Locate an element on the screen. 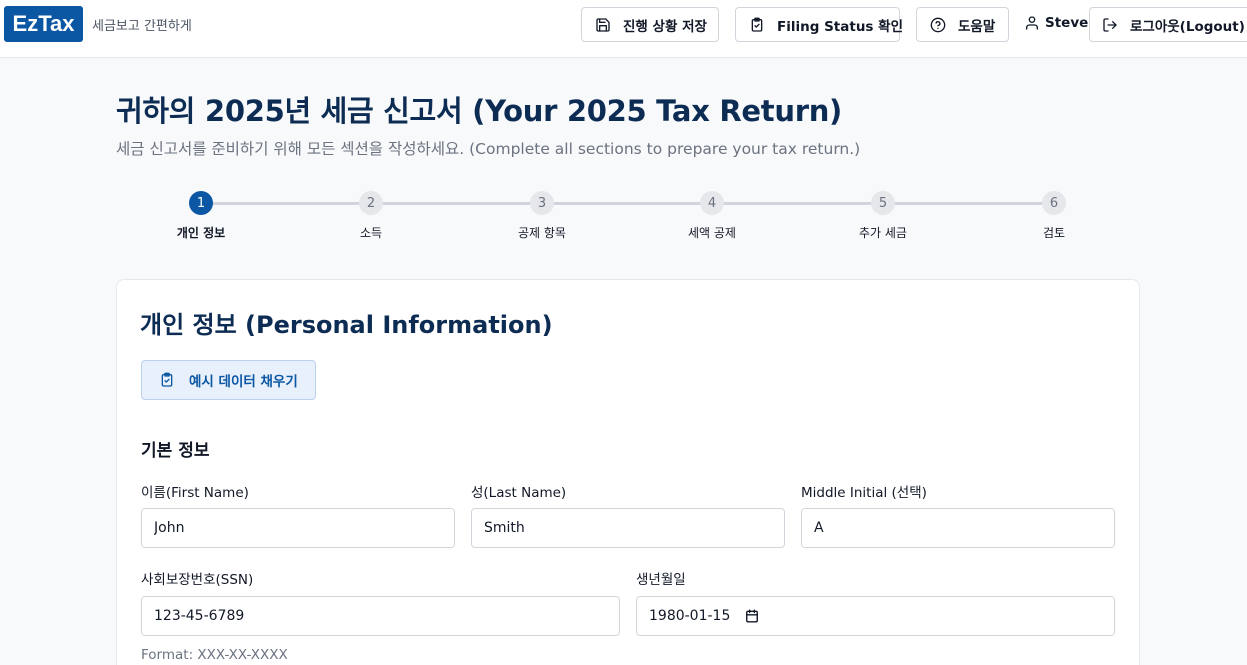 This screenshot has width=1247, height=665. step-5-circle: 5 is located at coordinates (883, 203).